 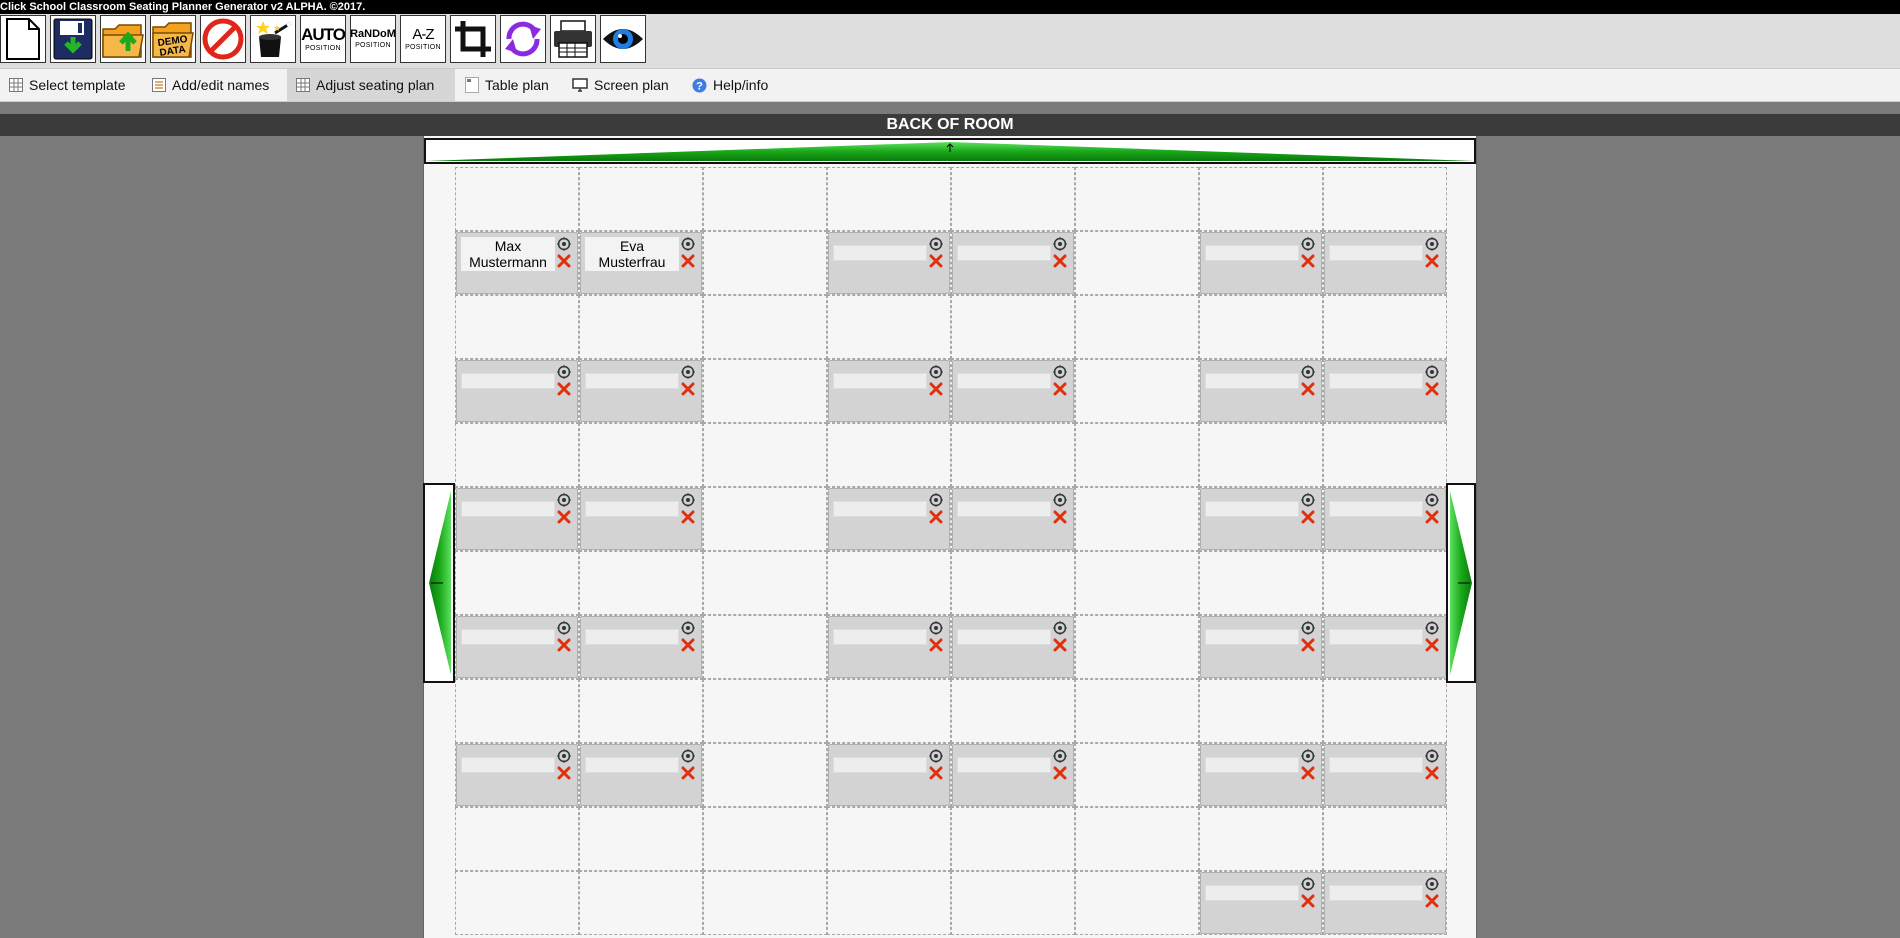 I want to click on save-button, so click(x=73, y=39).